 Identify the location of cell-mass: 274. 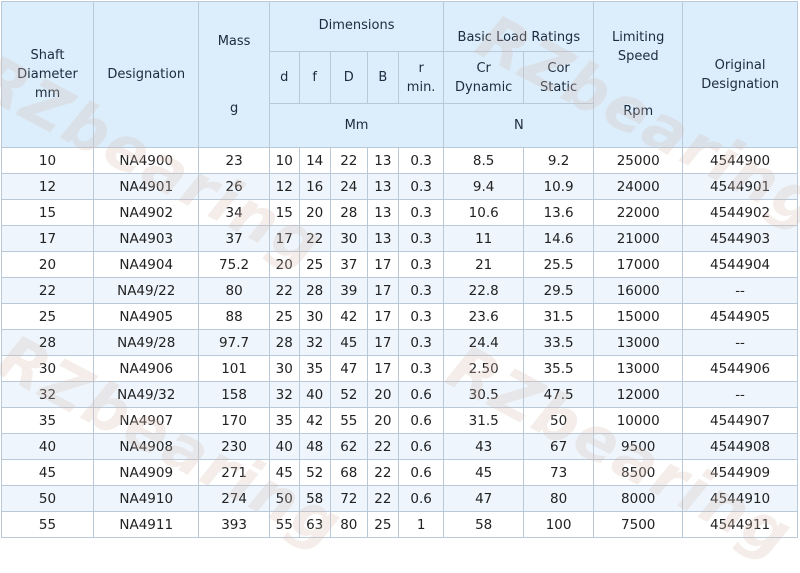
(234, 498).